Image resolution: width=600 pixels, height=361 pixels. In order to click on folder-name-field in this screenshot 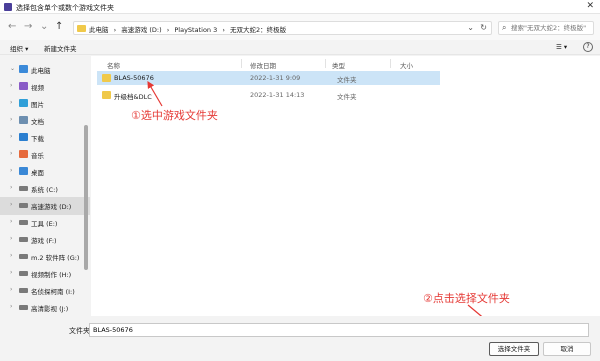, I will do `click(339, 330)`.